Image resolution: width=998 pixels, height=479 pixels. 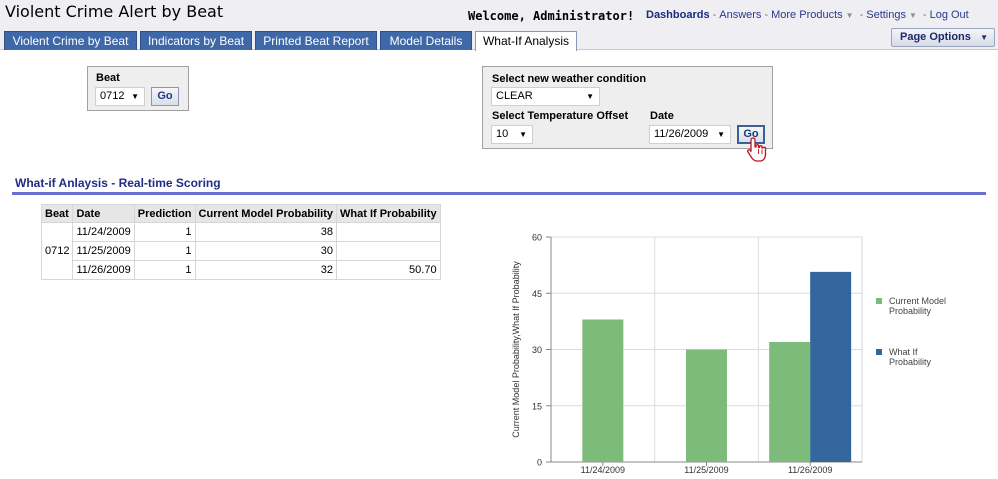 What do you see at coordinates (560, 116) in the screenshot?
I see `temperature-offset-label: Select Temperature Offset` at bounding box center [560, 116].